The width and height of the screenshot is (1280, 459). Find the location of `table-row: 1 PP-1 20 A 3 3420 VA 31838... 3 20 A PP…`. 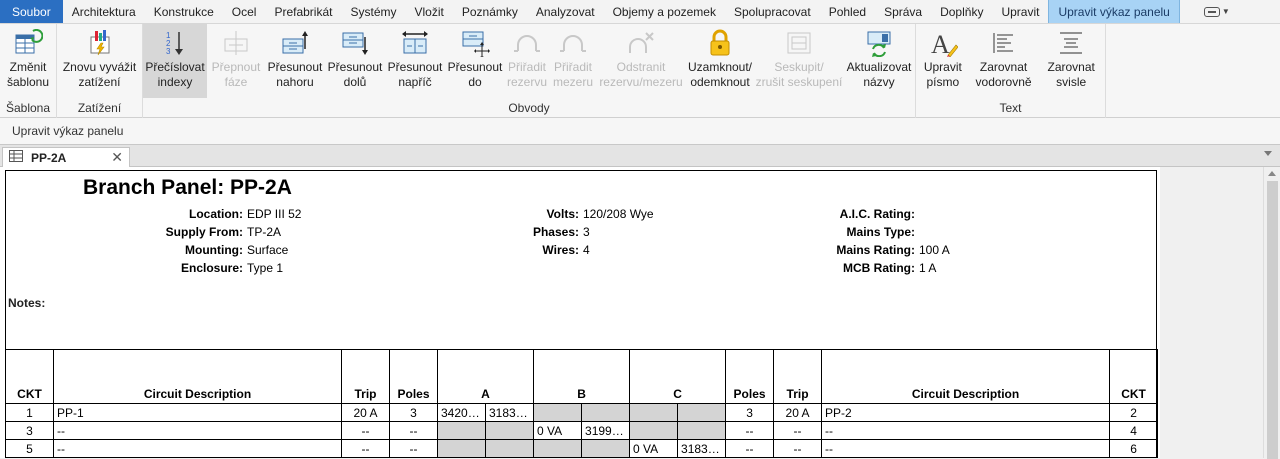

table-row: 1 PP-1 20 A 3 3420 VA 31838... 3 20 A PP… is located at coordinates (582, 412).